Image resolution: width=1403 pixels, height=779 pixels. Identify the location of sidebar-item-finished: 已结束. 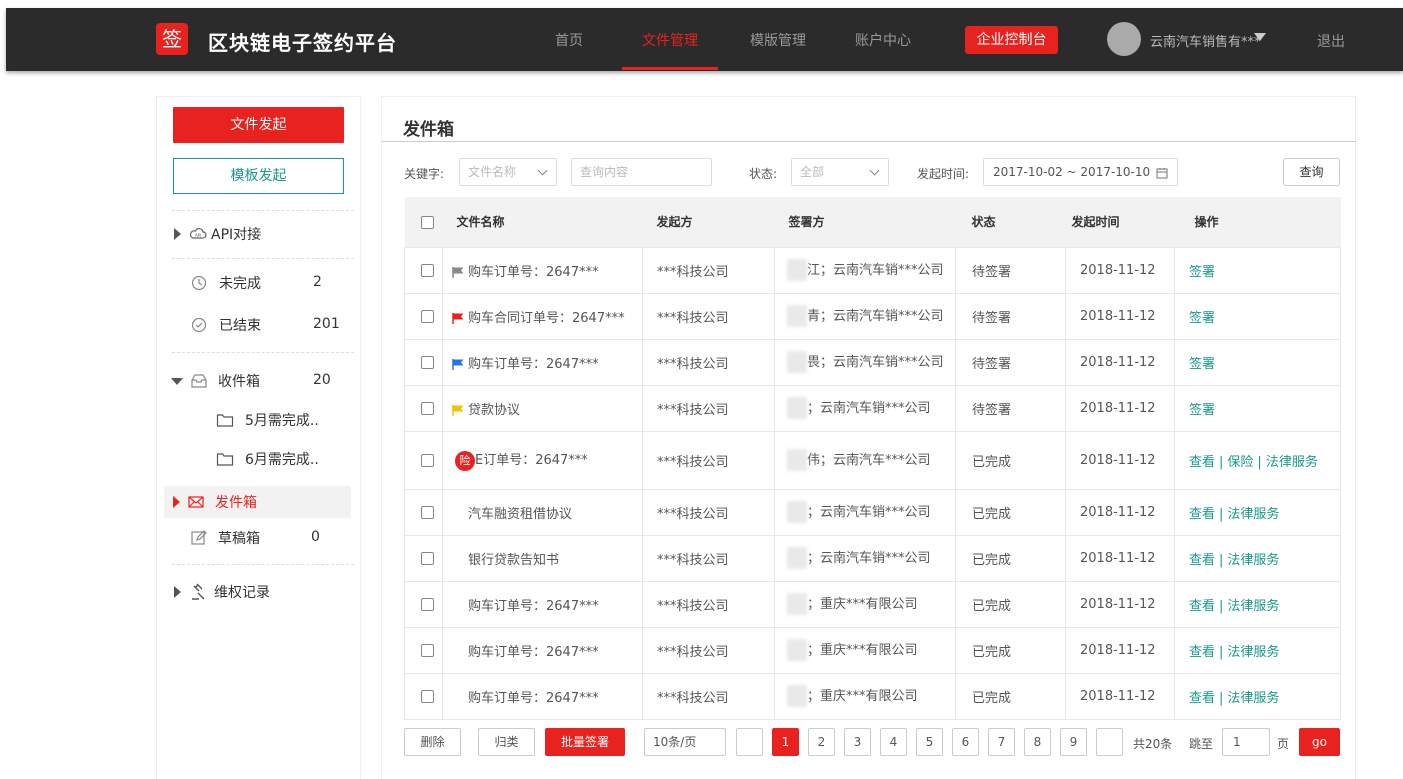
(225, 325).